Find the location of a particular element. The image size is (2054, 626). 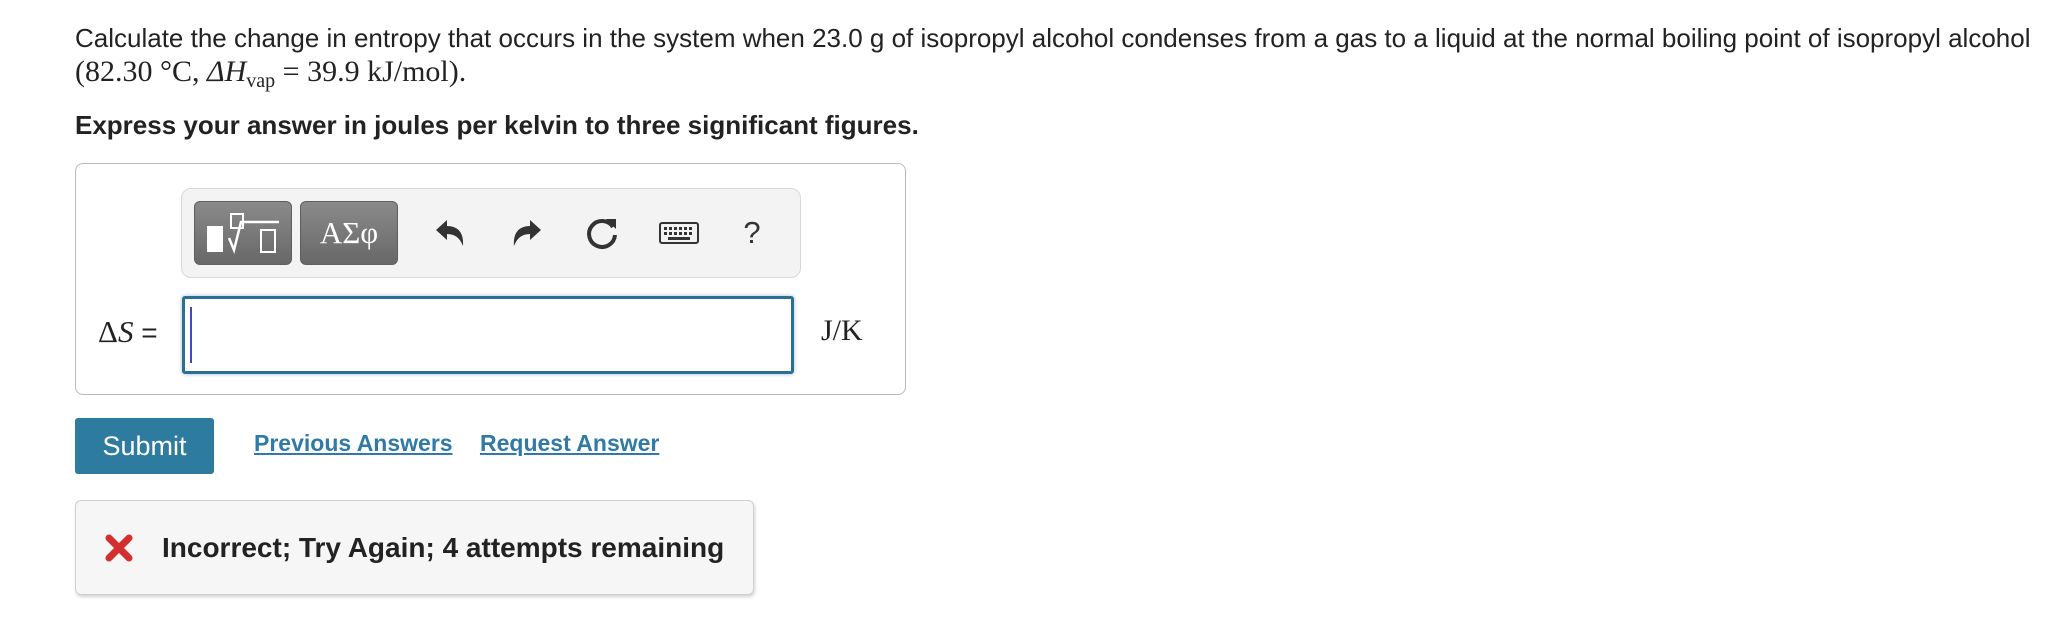

delta-symbol: Δ is located at coordinates (108, 331).